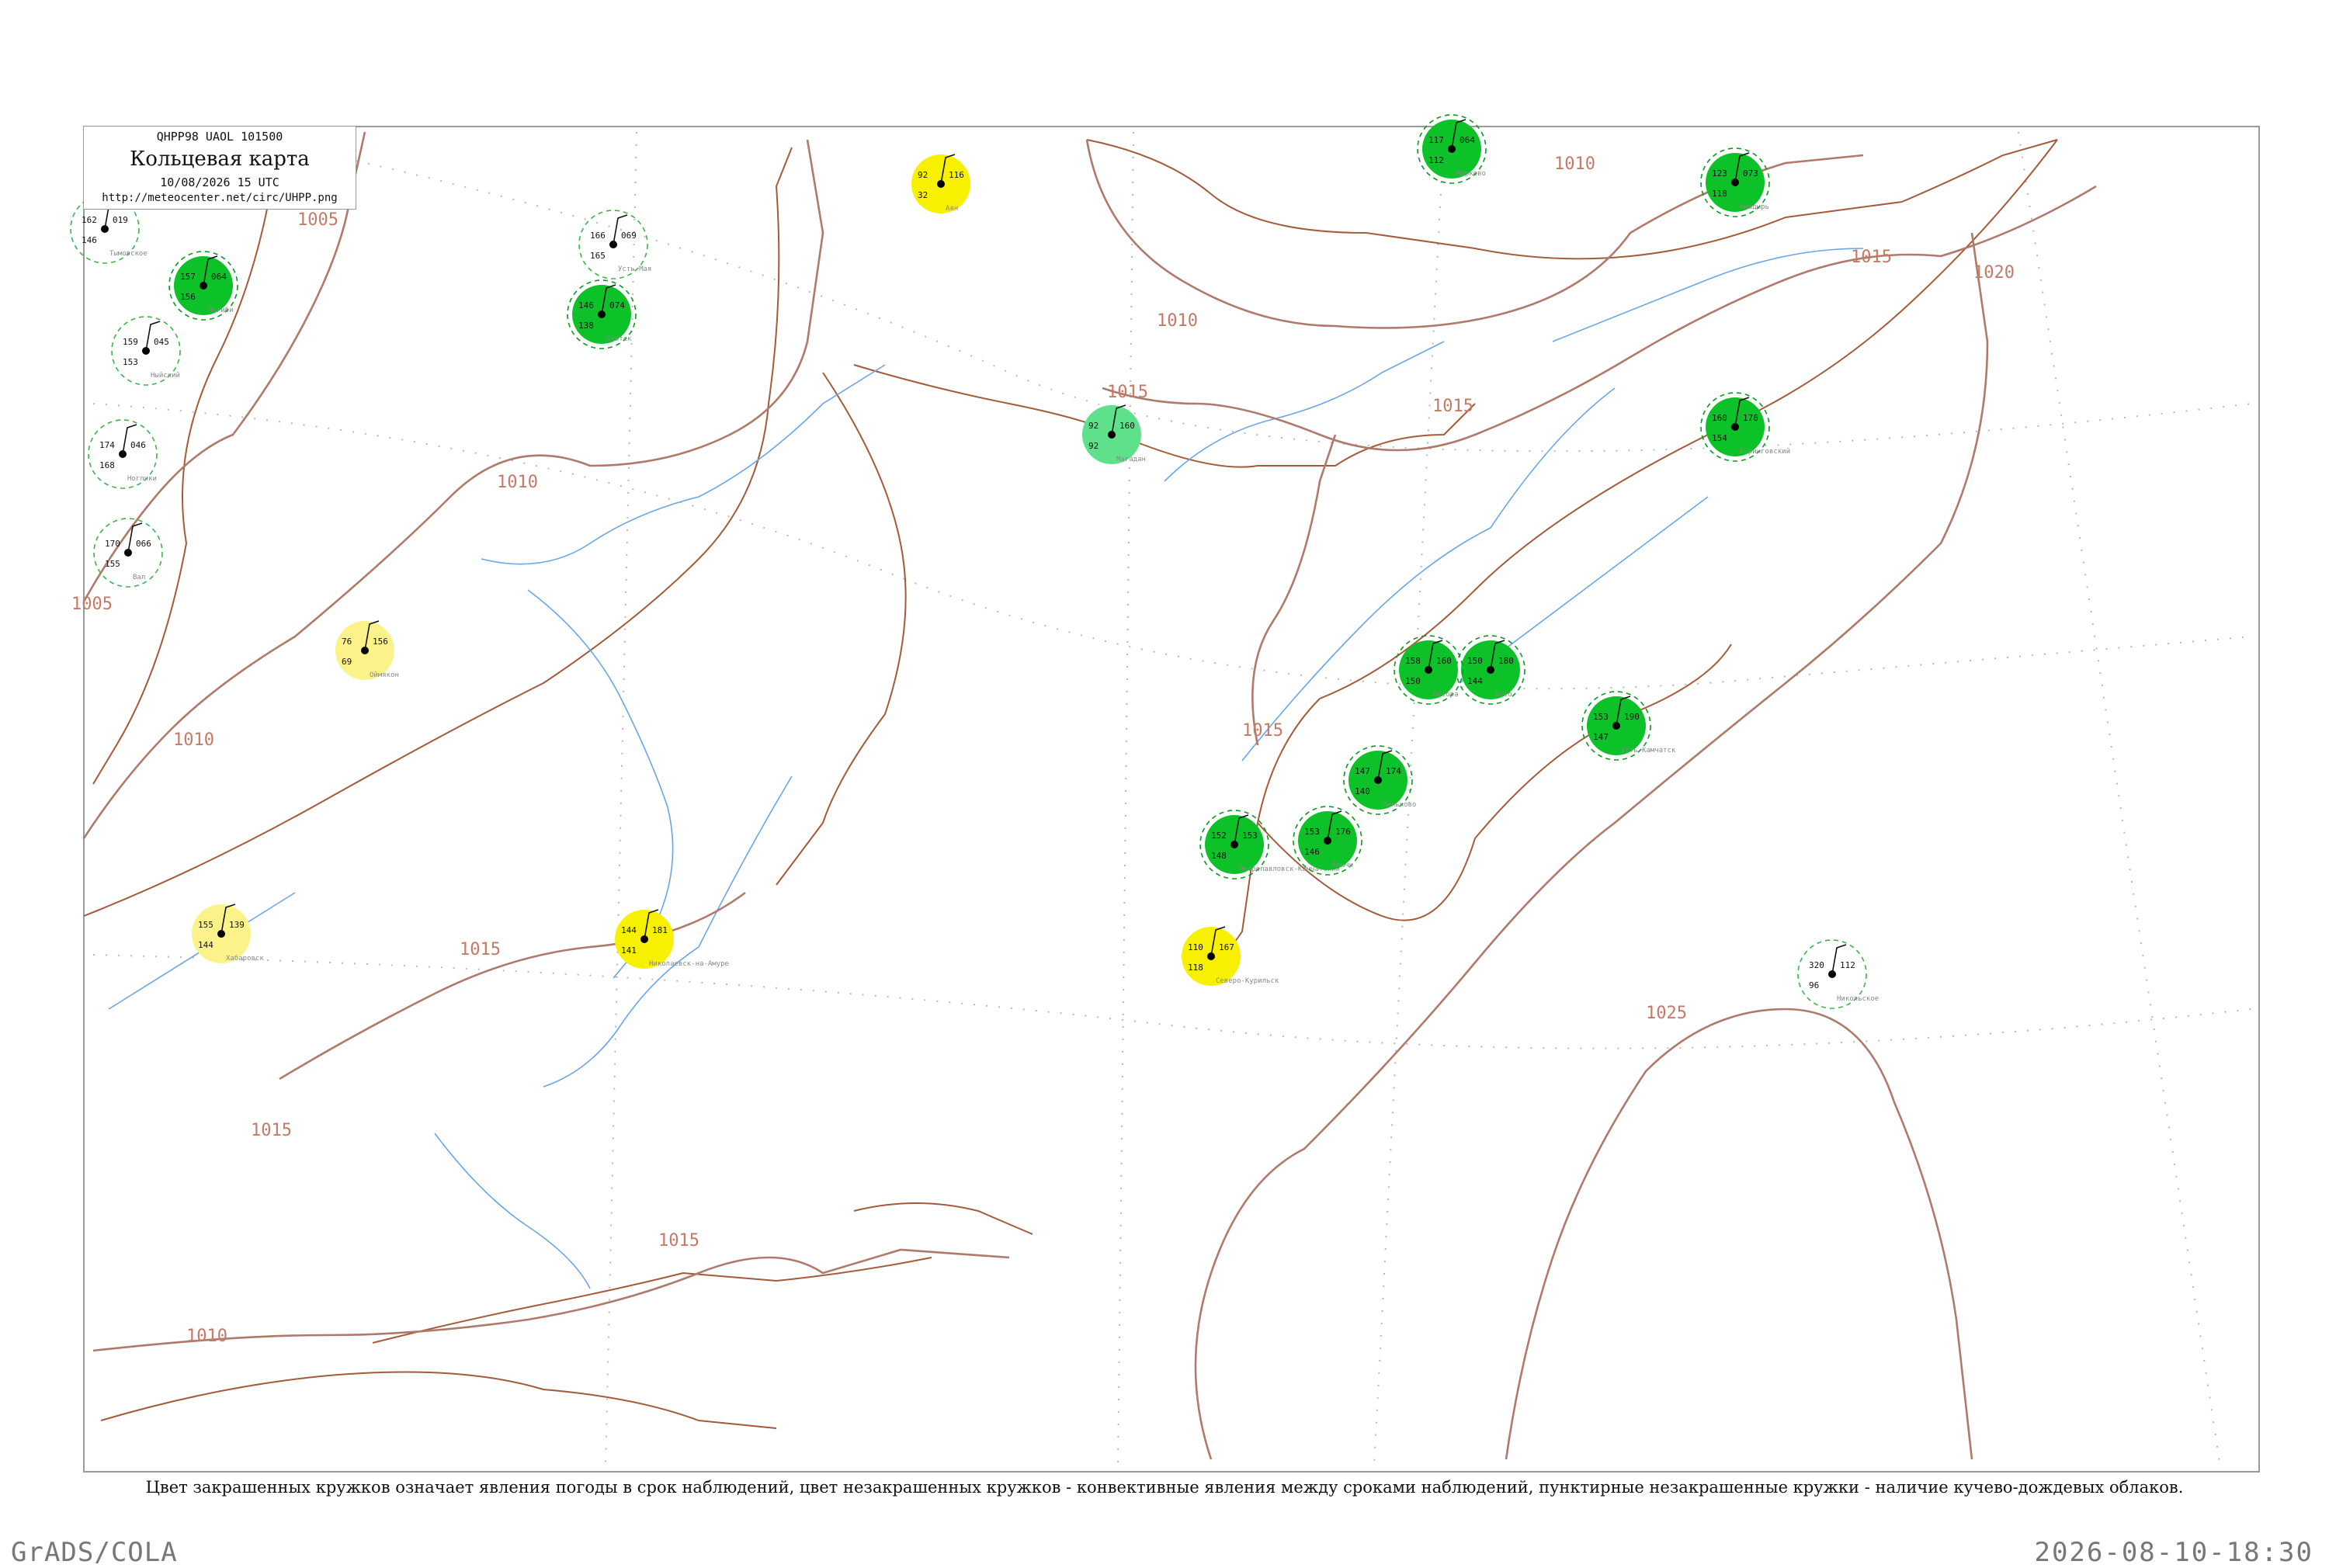 The width and height of the screenshot is (2329, 1568). What do you see at coordinates (143, 544) in the screenshot?
I see `station-pressure: 066` at bounding box center [143, 544].